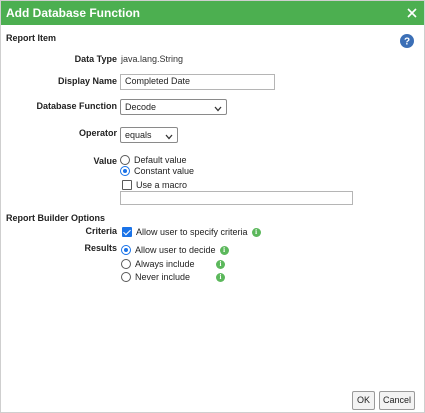 The image size is (425, 413). I want to click on results-option-allow: Allow user to decide i, so click(175, 250).